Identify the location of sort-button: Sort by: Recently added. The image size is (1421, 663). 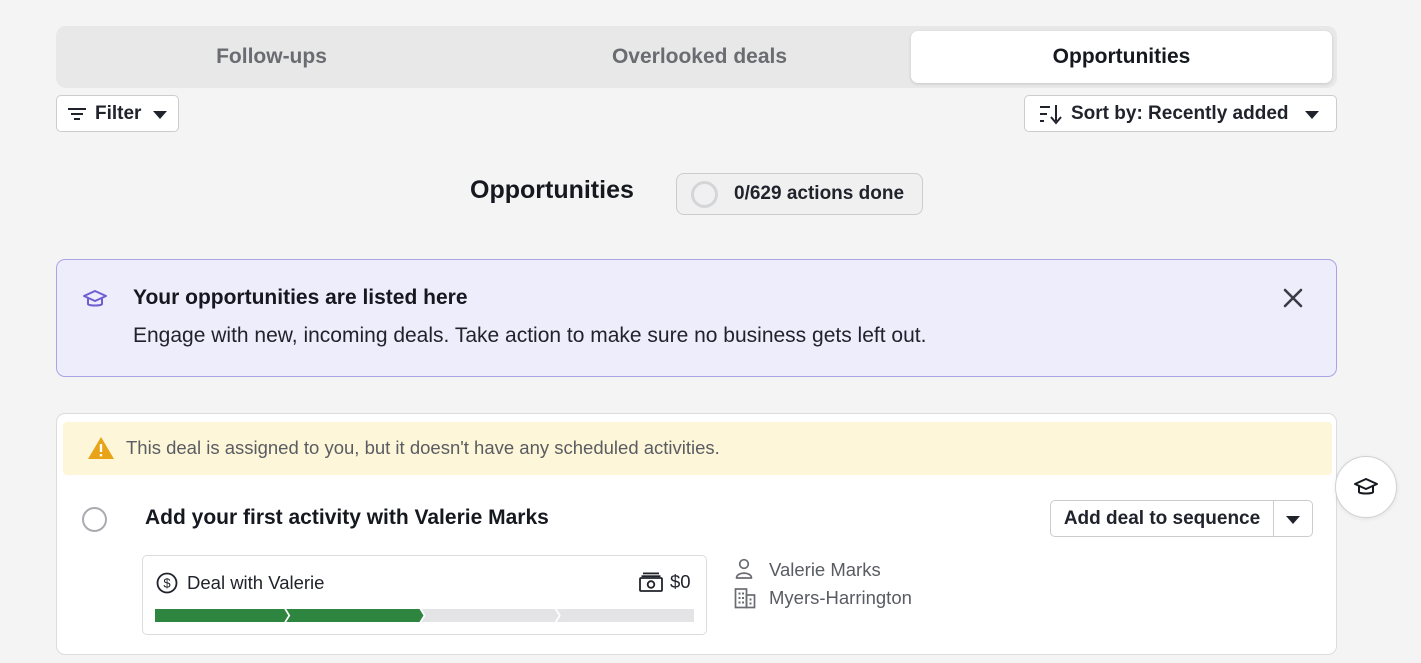
(1180, 113).